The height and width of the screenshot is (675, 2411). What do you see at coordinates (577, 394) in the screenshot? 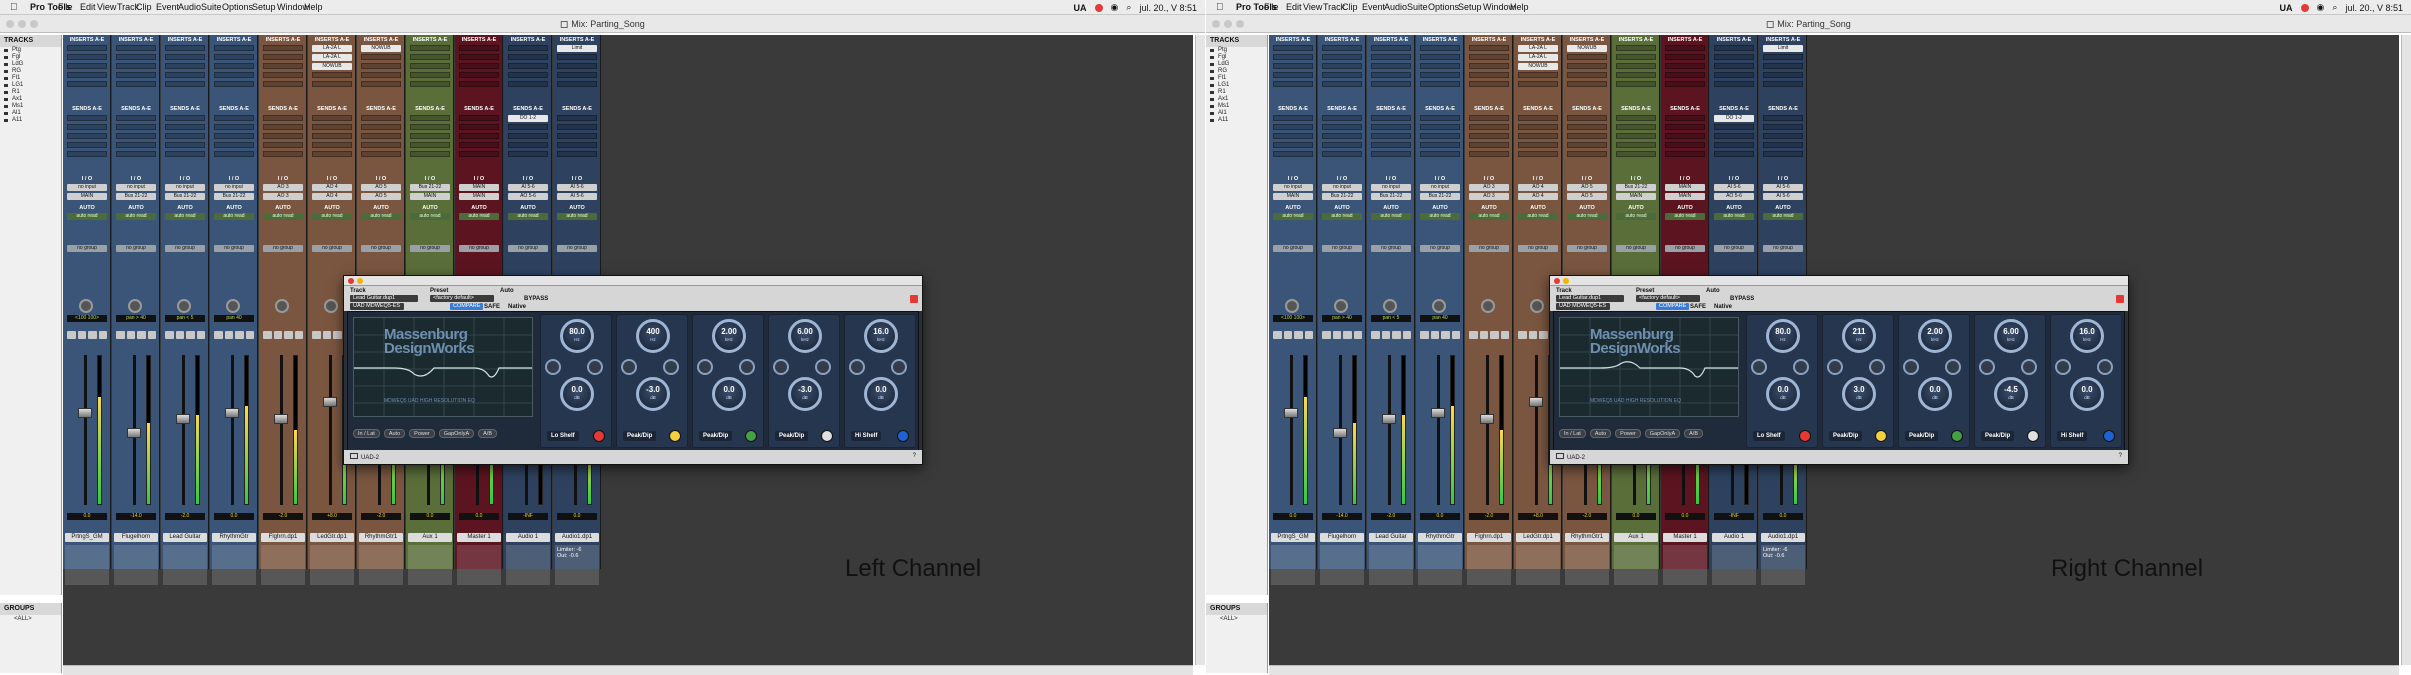
I see `gain-dial: 0.0 dB` at bounding box center [577, 394].